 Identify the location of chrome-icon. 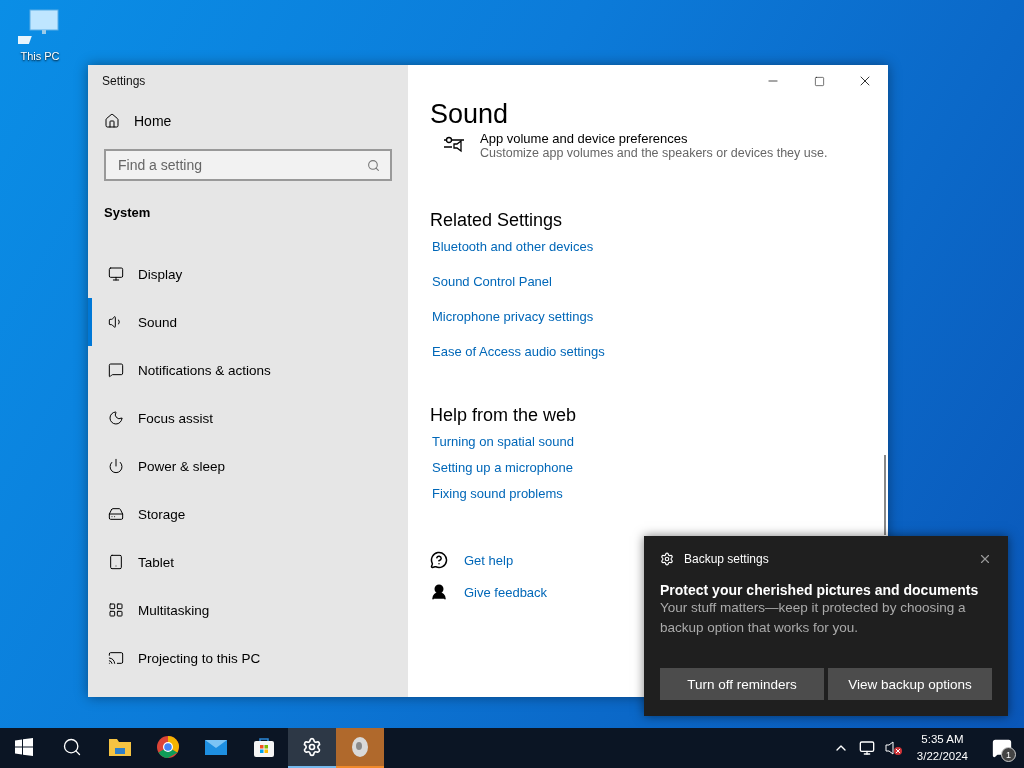
(168, 747).